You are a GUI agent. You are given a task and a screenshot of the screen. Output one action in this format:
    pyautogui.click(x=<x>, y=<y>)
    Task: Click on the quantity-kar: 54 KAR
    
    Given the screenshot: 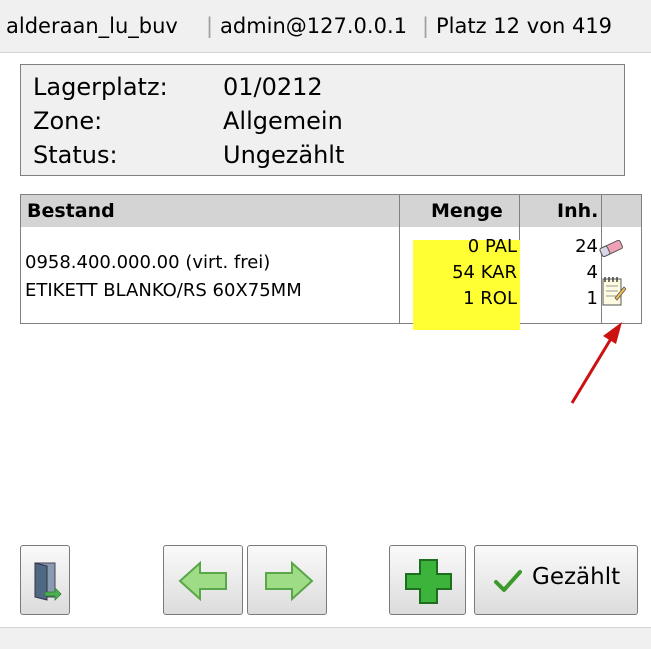 What is the action you would take?
    pyautogui.click(x=484, y=272)
    